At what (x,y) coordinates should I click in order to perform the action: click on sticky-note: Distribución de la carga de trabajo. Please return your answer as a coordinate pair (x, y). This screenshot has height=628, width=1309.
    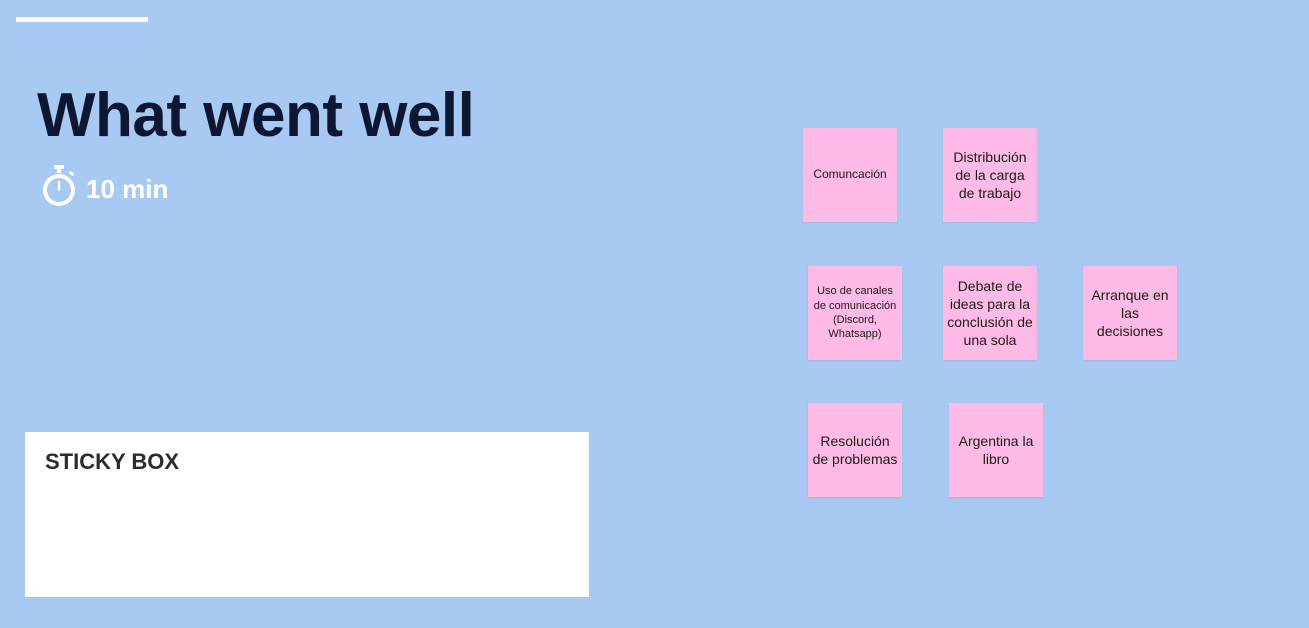
    Looking at the image, I should click on (990, 175).